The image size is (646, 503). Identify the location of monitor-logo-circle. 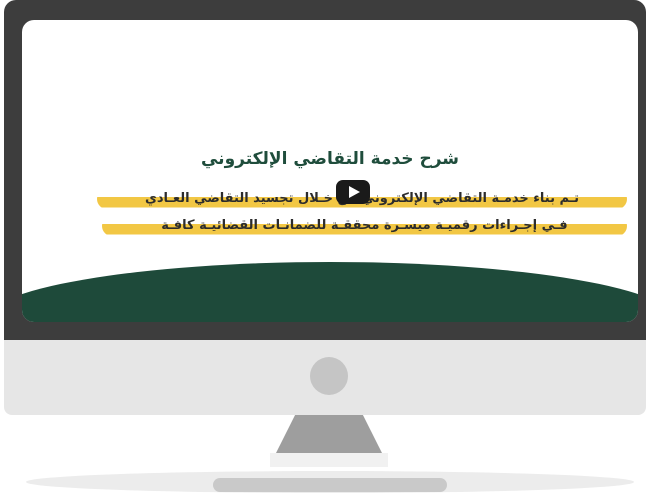
(329, 376).